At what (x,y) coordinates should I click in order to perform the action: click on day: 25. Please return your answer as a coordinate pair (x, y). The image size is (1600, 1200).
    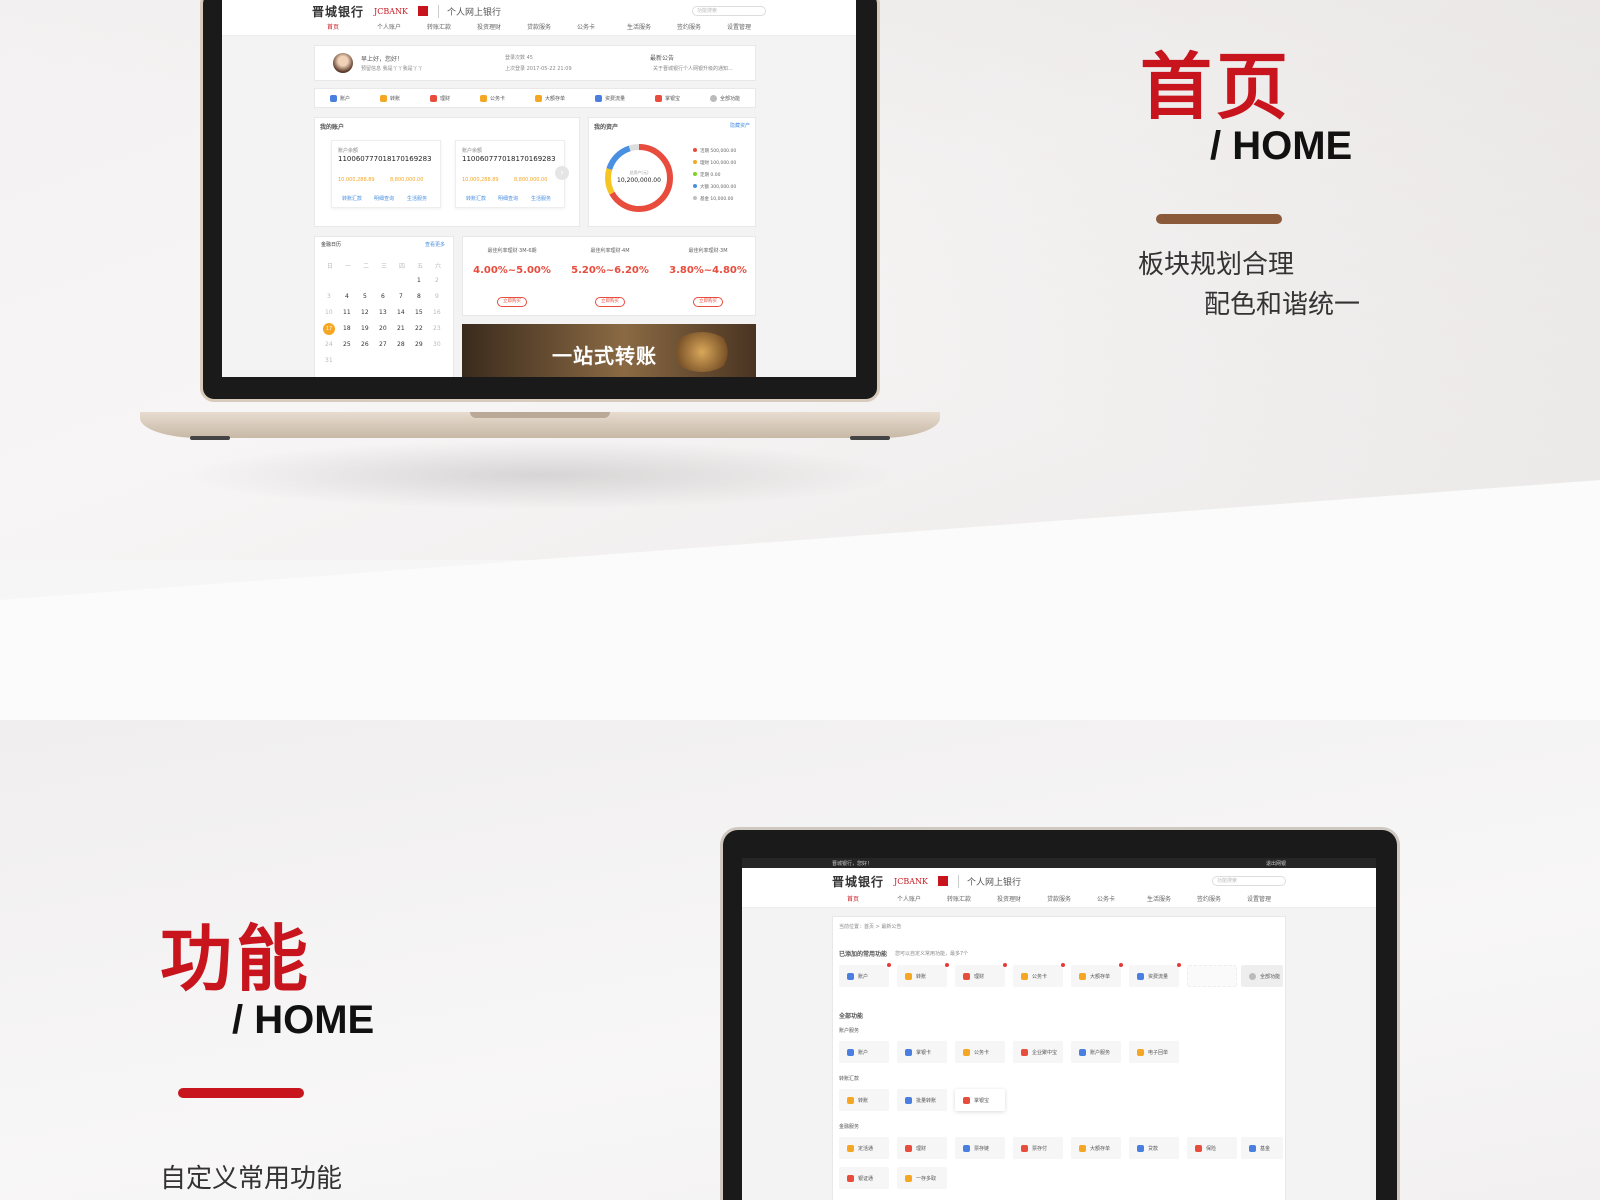
    Looking at the image, I should click on (347, 344).